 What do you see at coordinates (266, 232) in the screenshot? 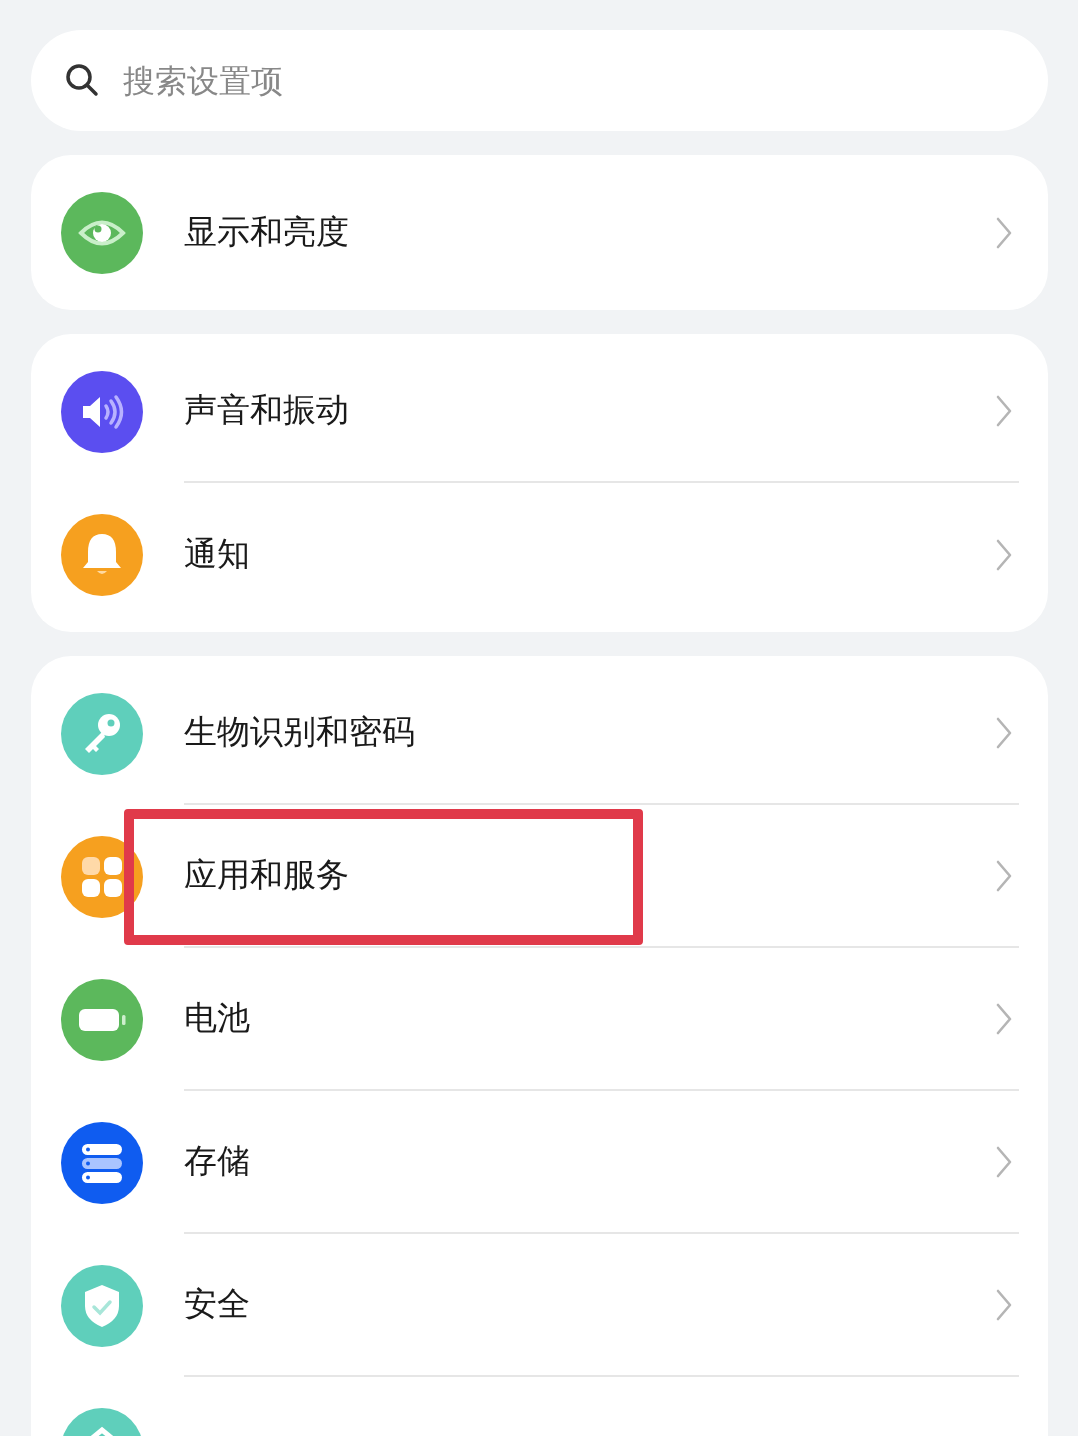
I see `setting-label: 显示和亮度` at bounding box center [266, 232].